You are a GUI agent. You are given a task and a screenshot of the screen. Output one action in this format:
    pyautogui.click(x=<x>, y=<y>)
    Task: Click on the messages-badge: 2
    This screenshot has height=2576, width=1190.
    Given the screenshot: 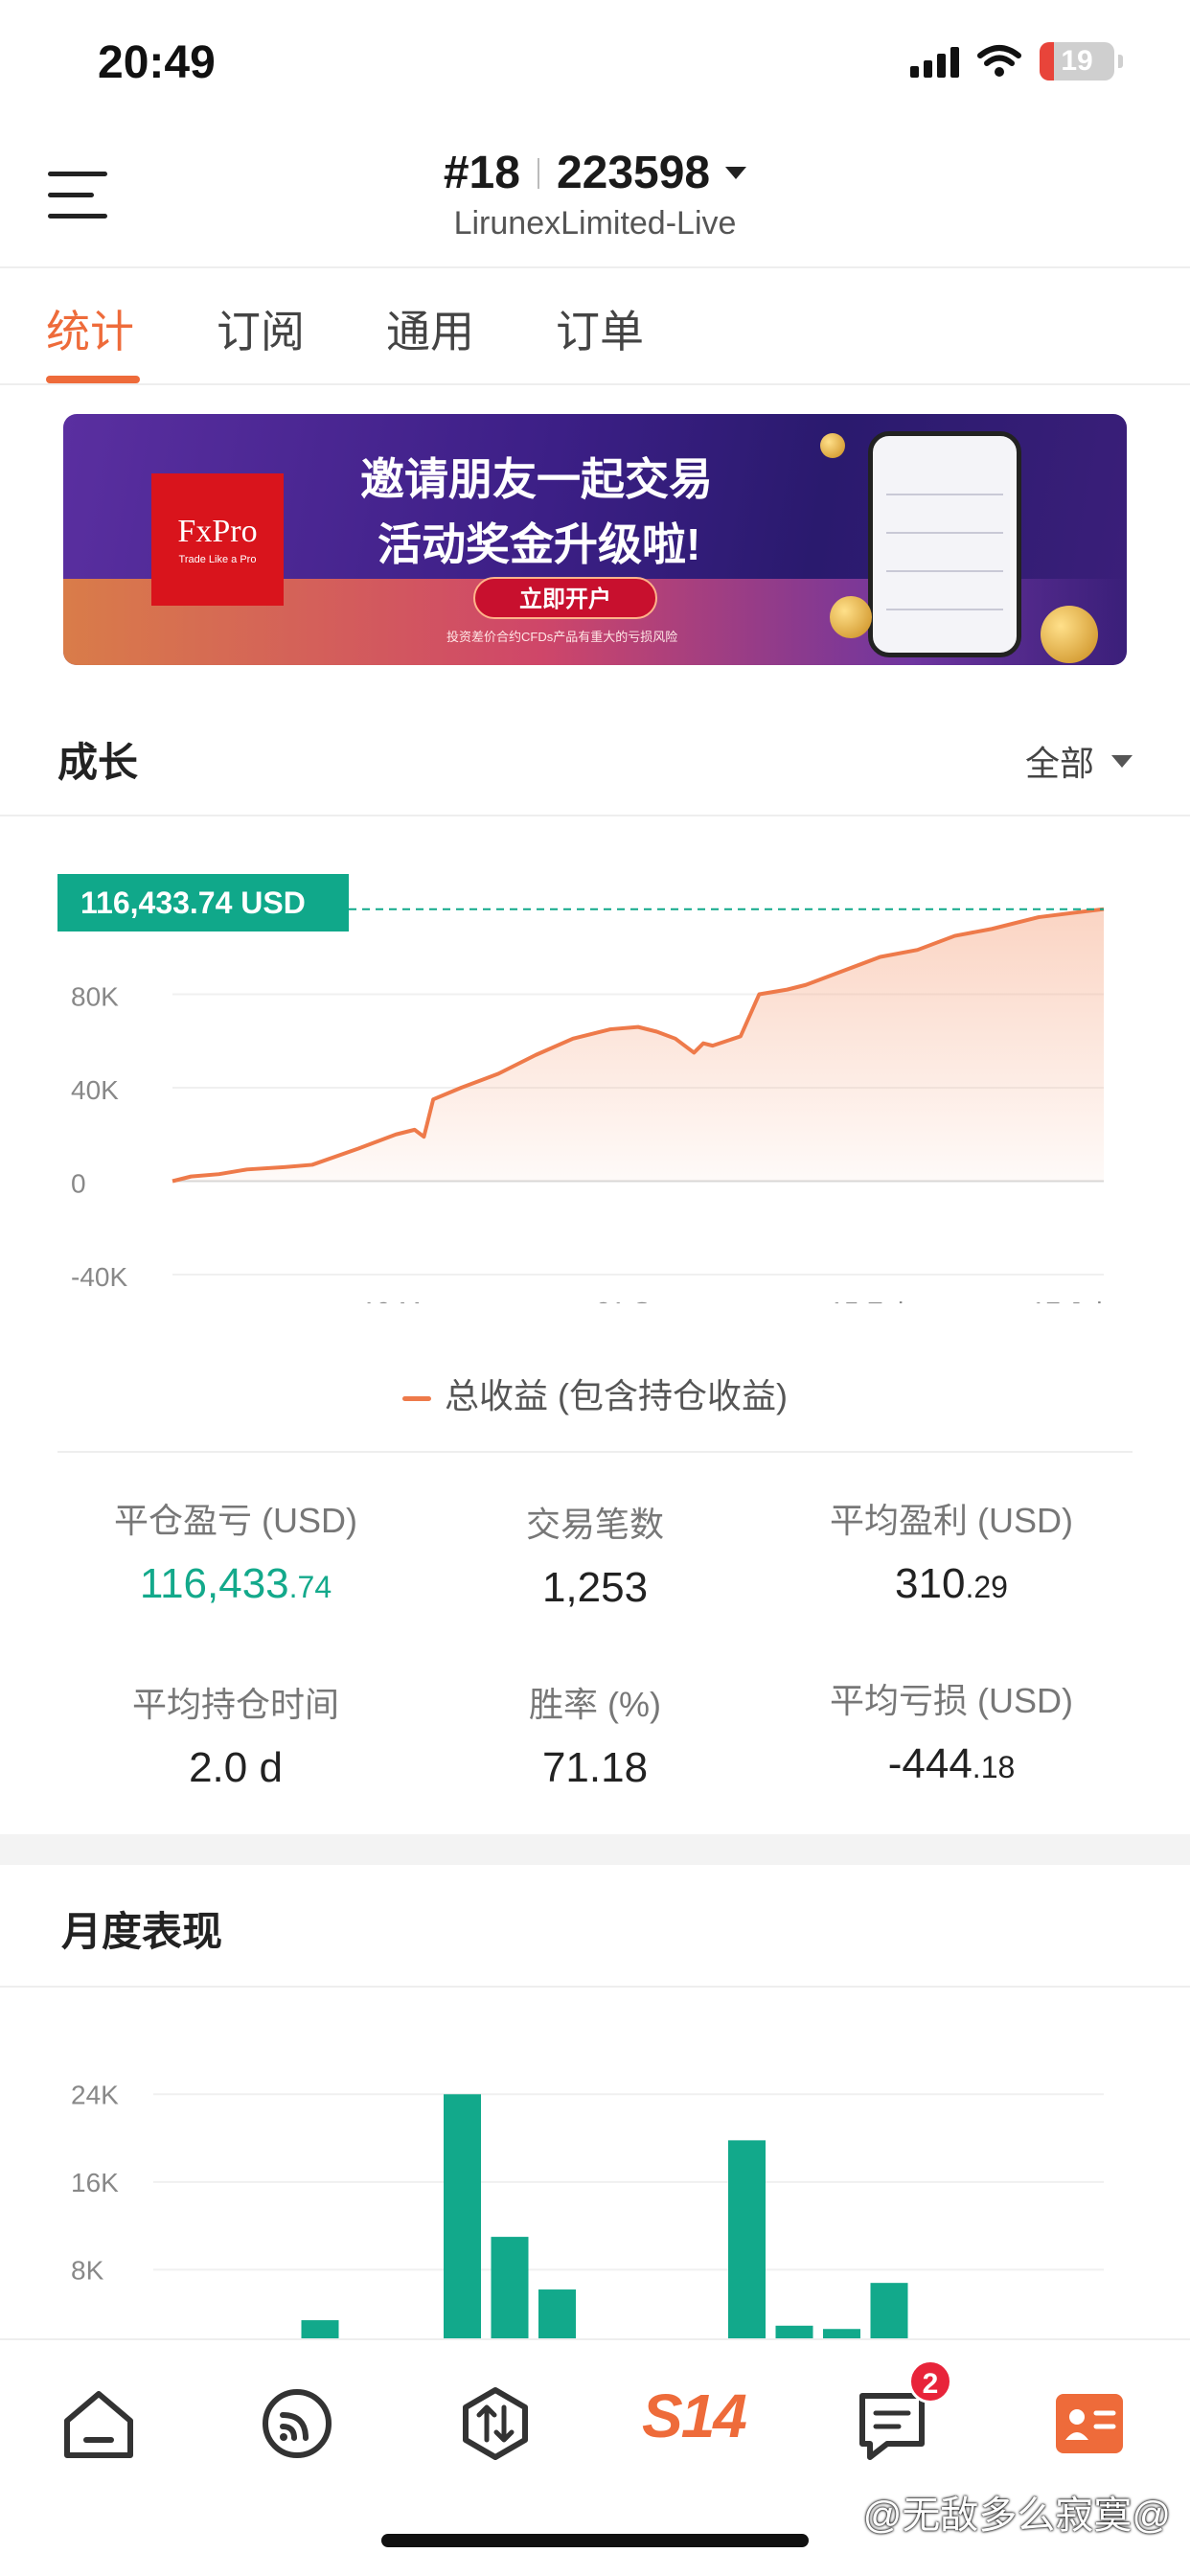 What is the action you would take?
    pyautogui.click(x=930, y=2381)
    